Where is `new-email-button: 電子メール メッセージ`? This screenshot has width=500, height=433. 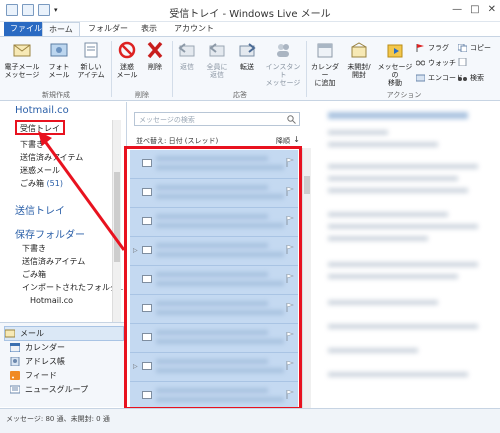 new-email-button: 電子メール メッセージ is located at coordinates (22, 60).